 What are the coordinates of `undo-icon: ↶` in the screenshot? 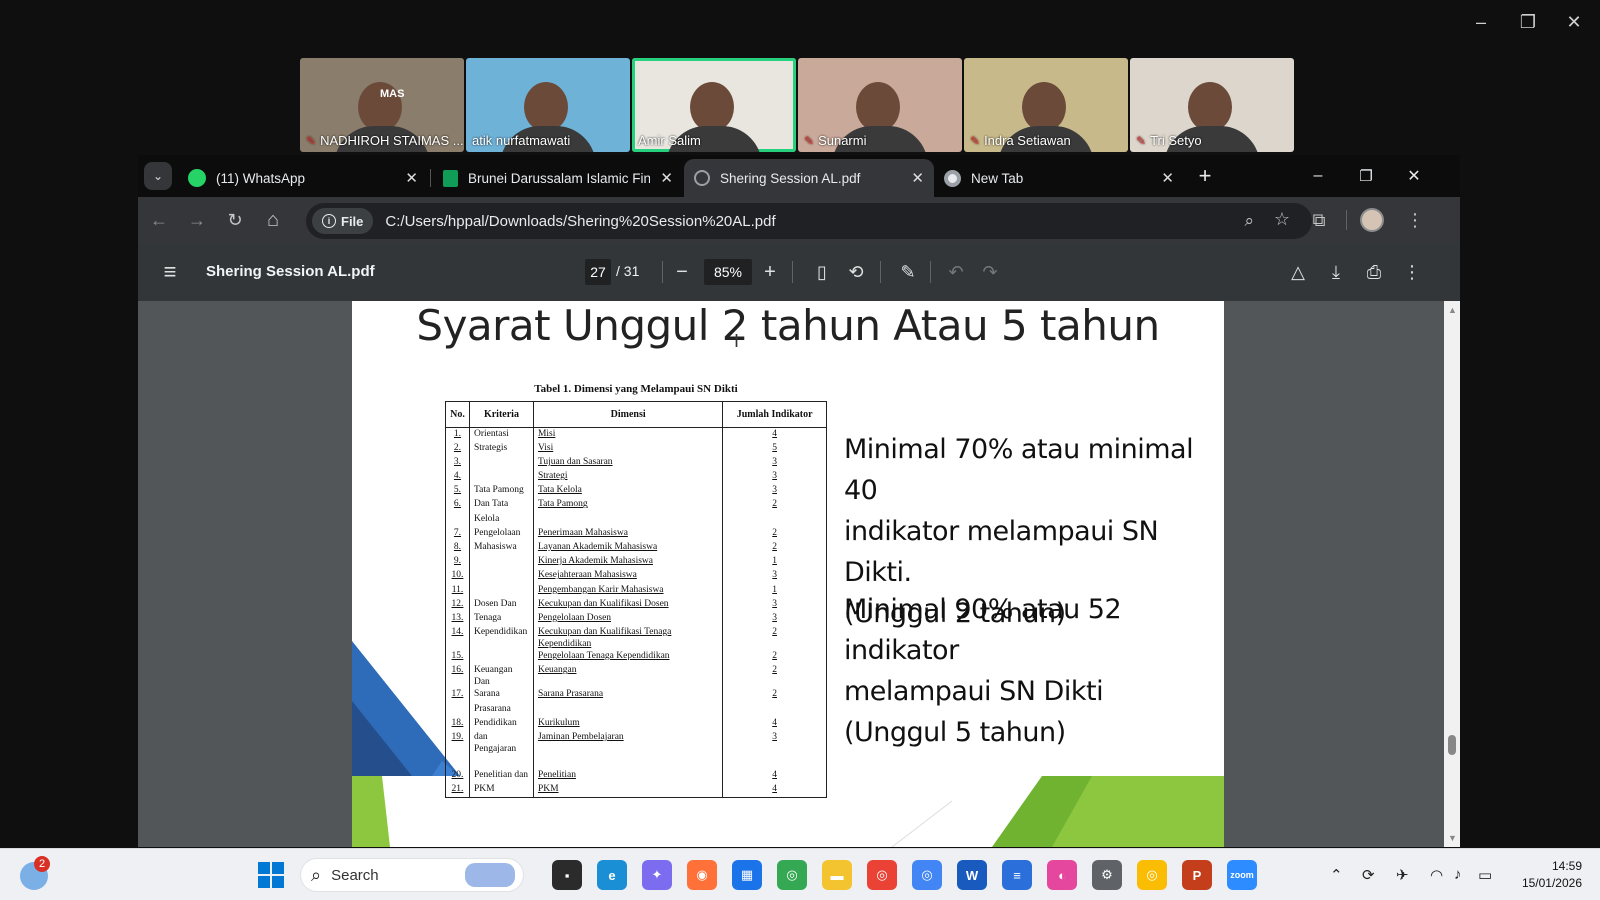 It's located at (956, 272).